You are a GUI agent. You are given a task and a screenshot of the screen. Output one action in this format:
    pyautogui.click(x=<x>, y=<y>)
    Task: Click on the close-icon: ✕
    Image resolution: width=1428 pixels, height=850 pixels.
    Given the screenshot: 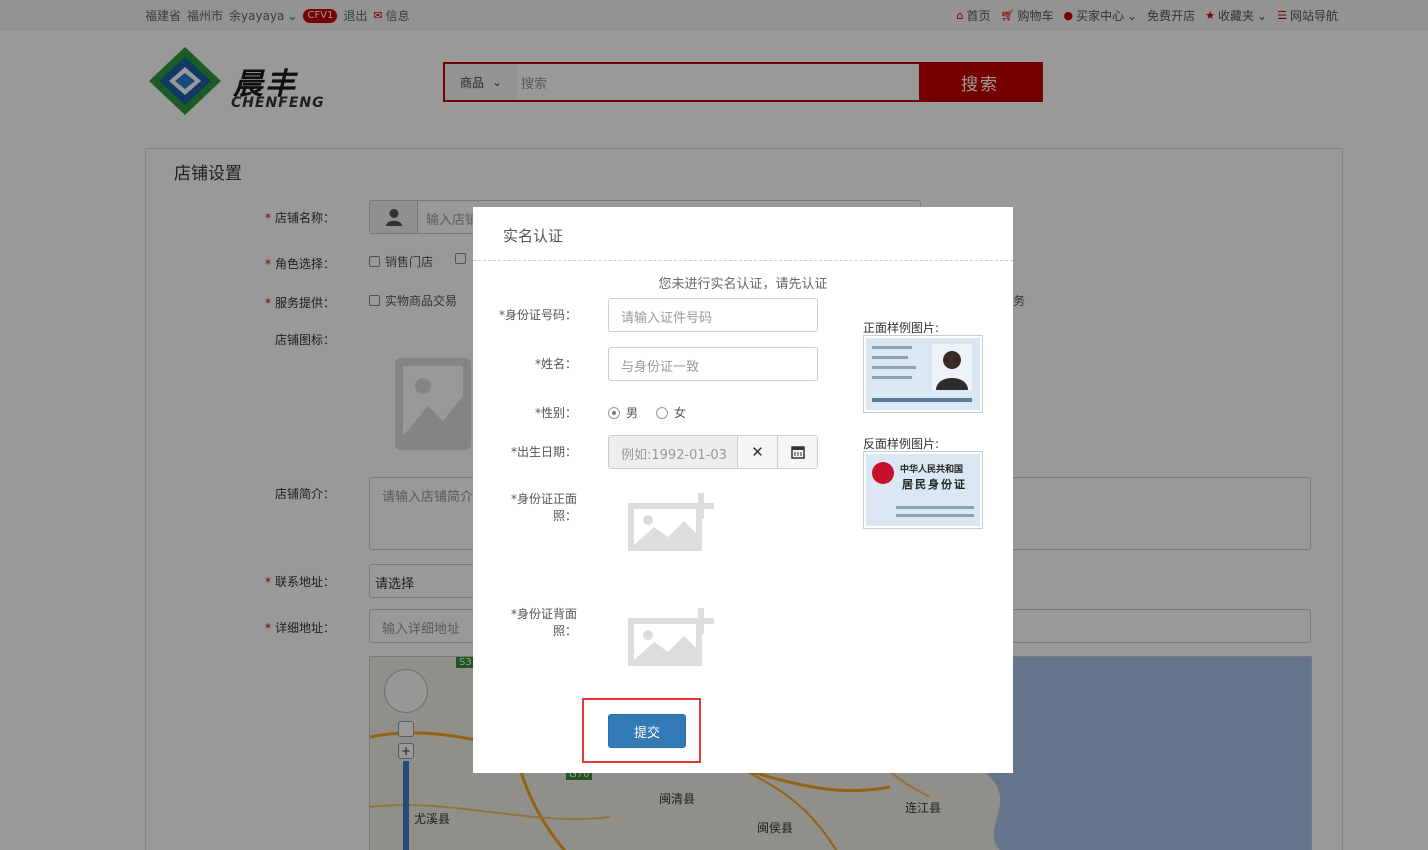 What is the action you would take?
    pyautogui.click(x=757, y=452)
    